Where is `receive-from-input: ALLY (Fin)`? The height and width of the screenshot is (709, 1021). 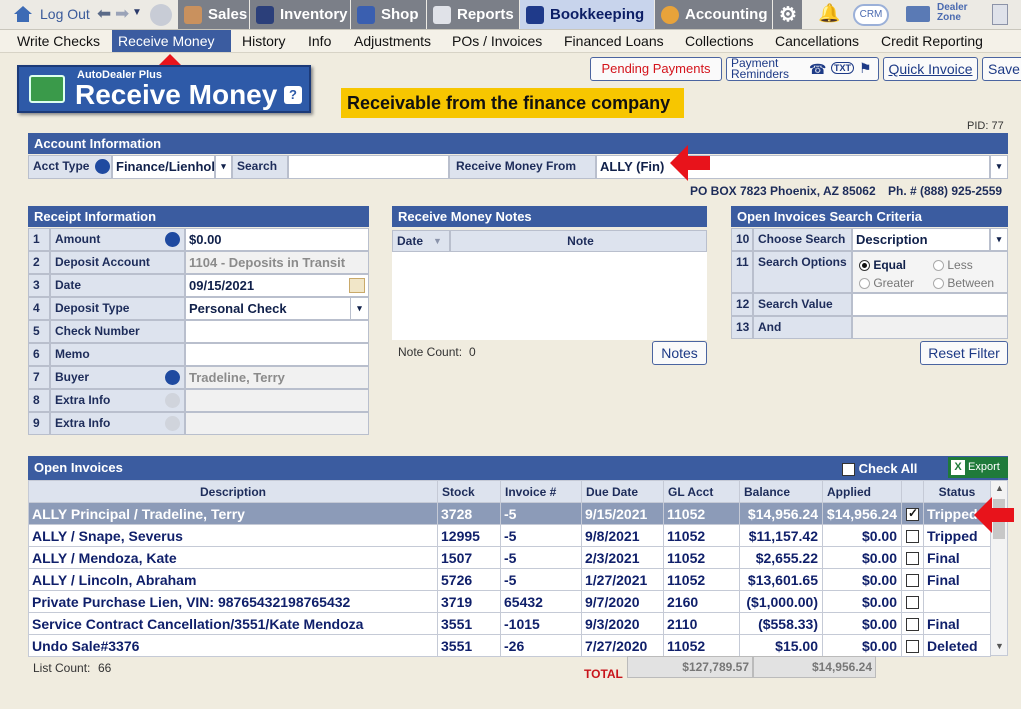 receive-from-input: ALLY (Fin) is located at coordinates (793, 167).